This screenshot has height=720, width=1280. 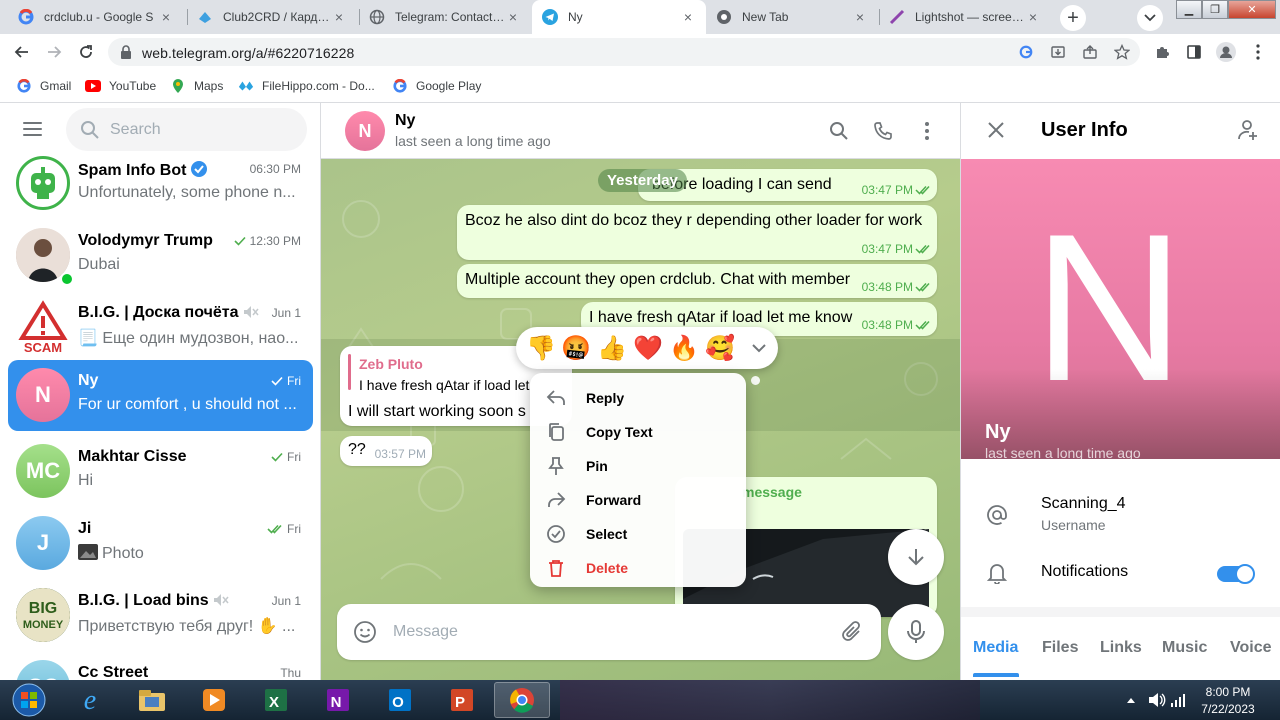 I want to click on scroll-down-button, so click(x=916, y=557).